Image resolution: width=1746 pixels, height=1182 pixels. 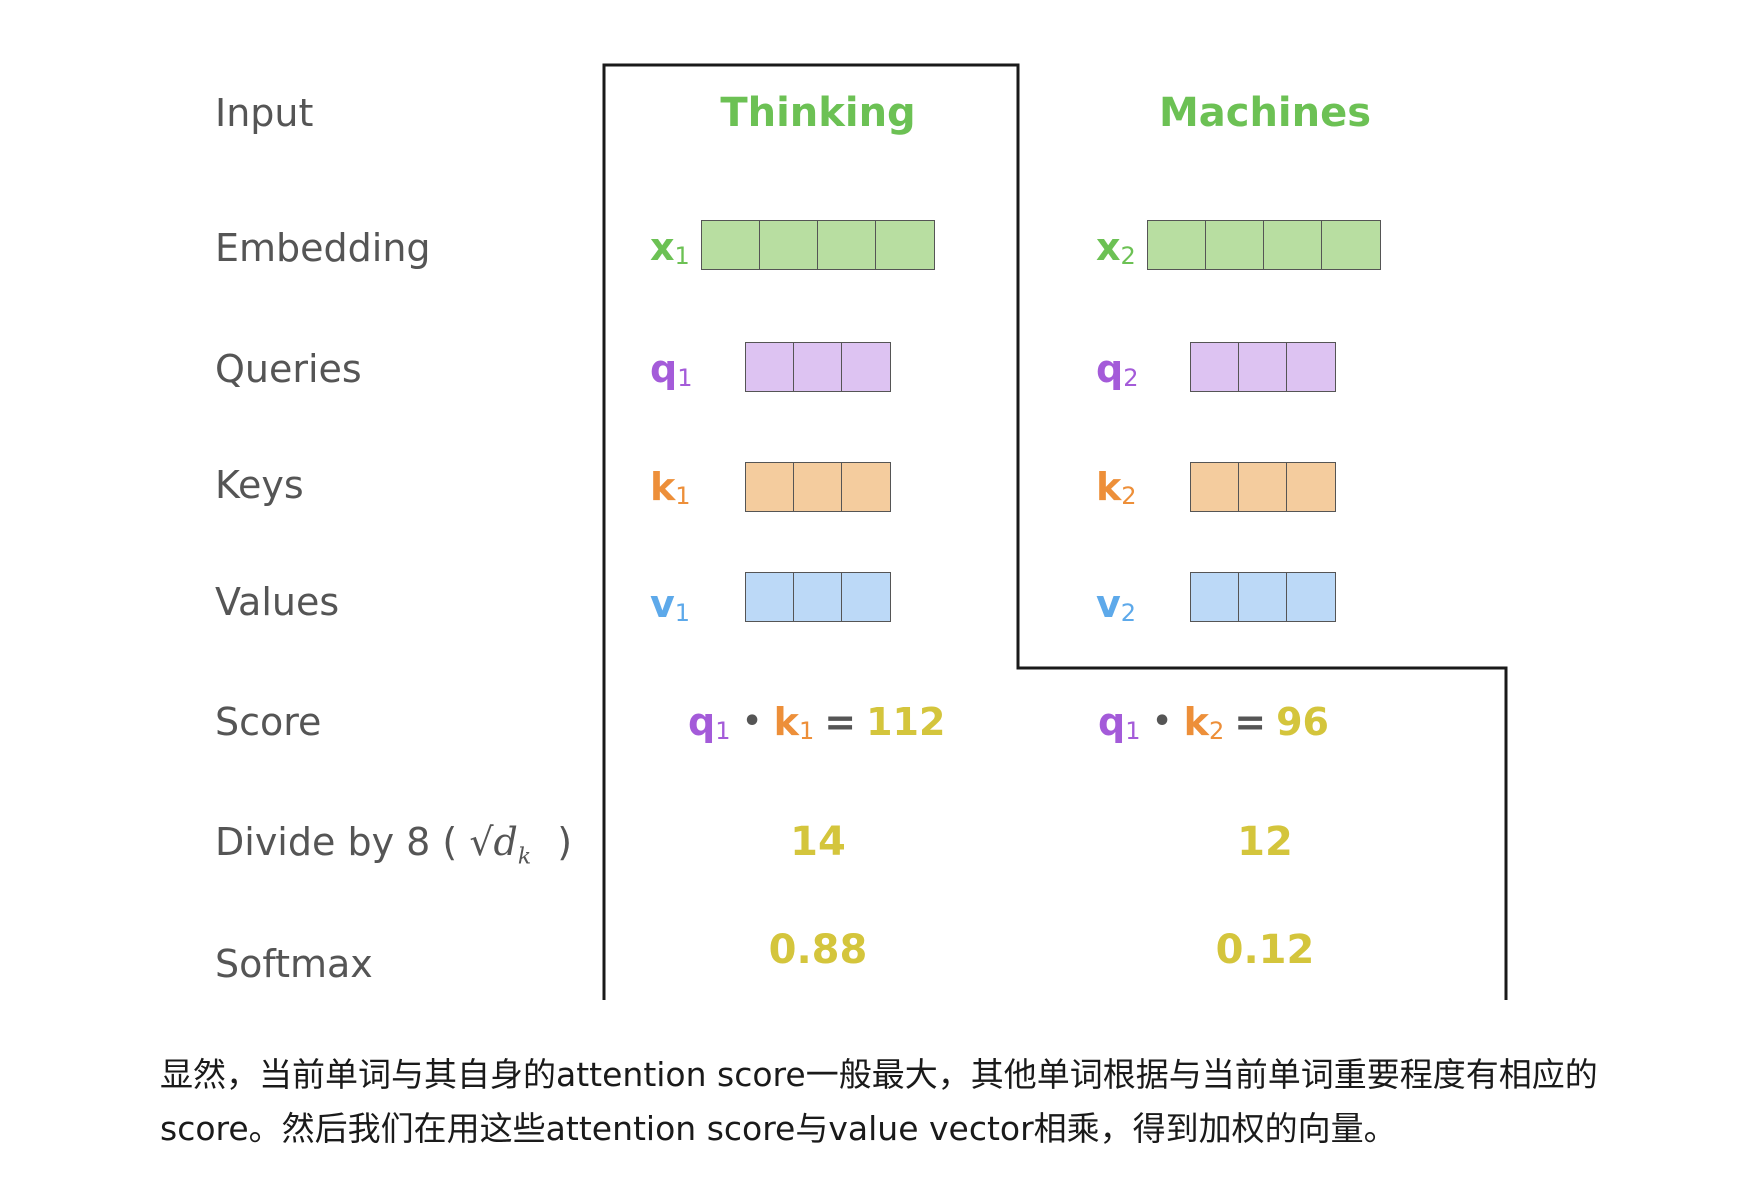 What do you see at coordinates (277, 602) in the screenshot?
I see `row-label-values: Values` at bounding box center [277, 602].